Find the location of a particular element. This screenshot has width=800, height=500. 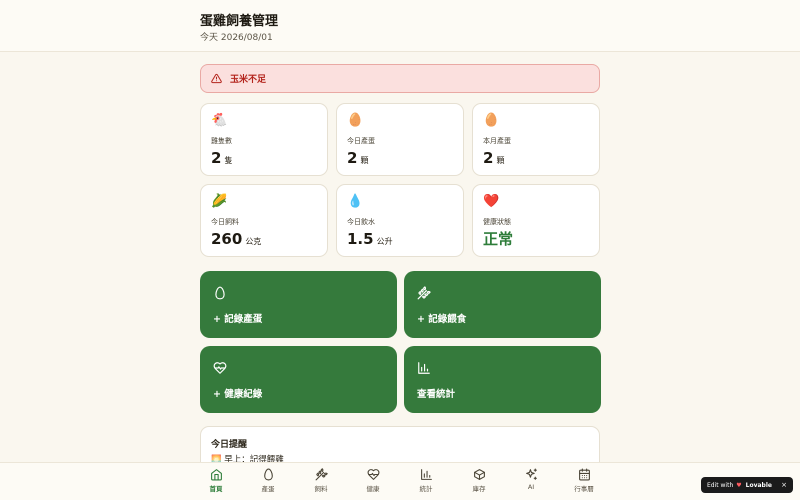

nav-label: AI is located at coordinates (531, 487).